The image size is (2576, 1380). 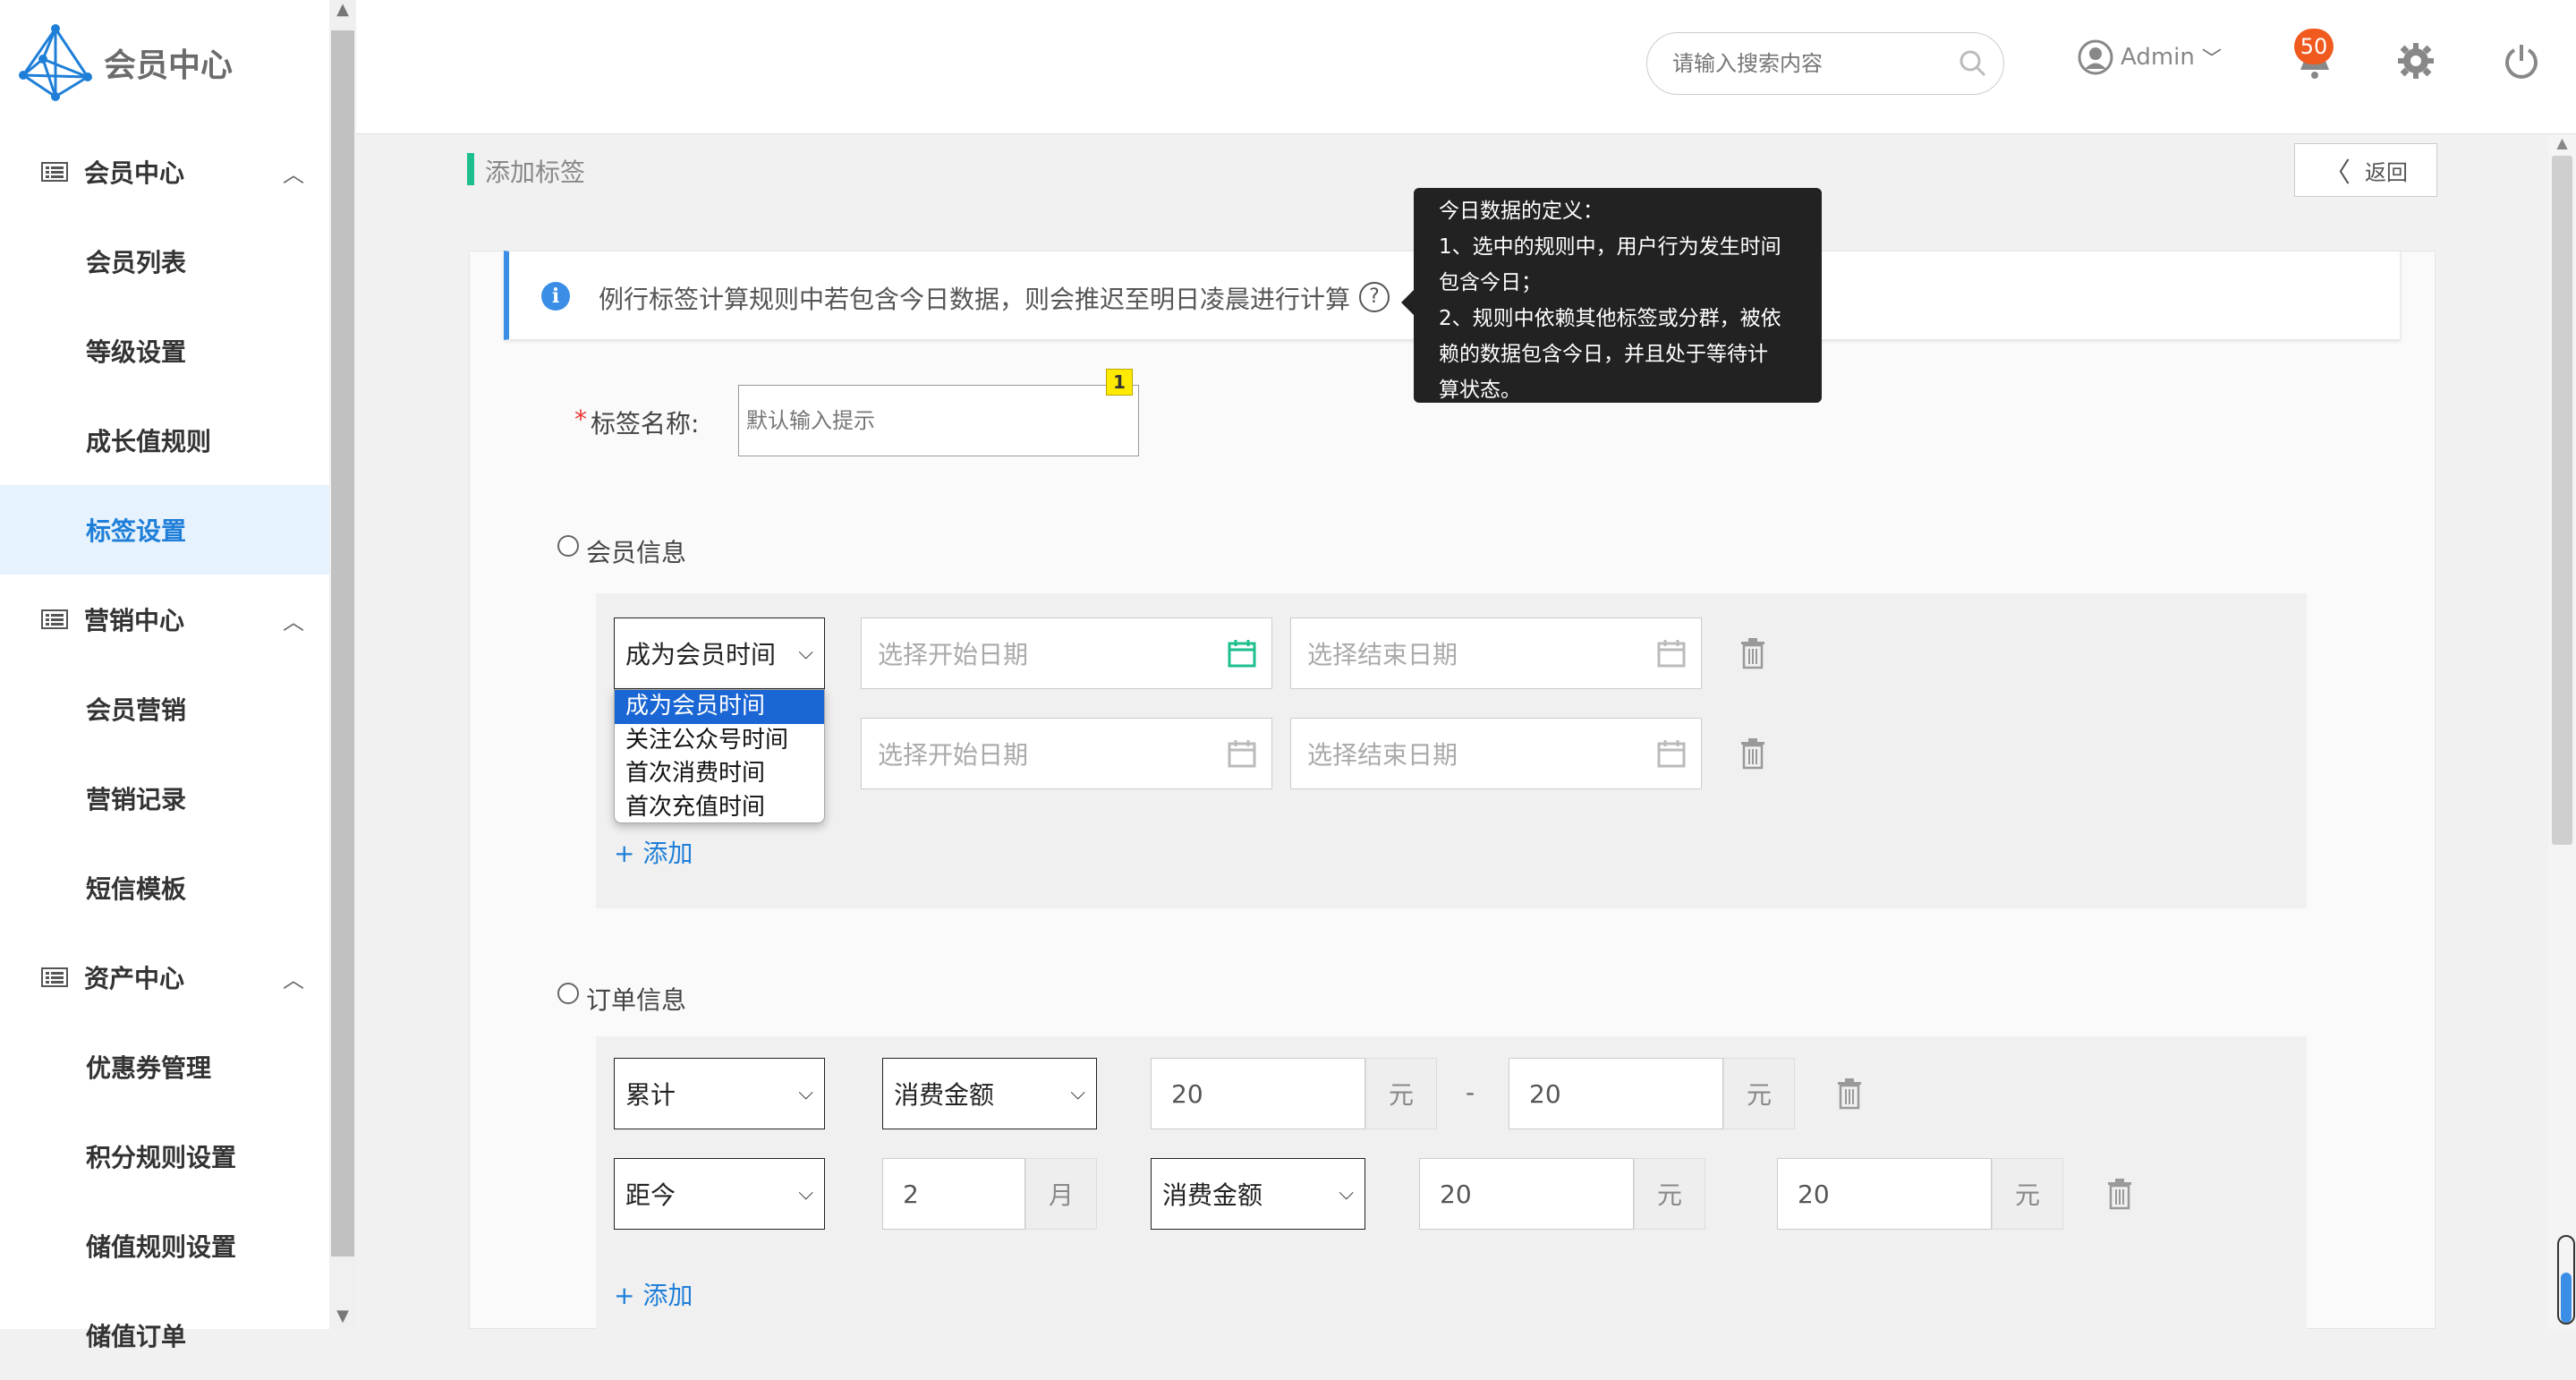 I want to click on nav-group-label: 营销中心, so click(x=134, y=620).